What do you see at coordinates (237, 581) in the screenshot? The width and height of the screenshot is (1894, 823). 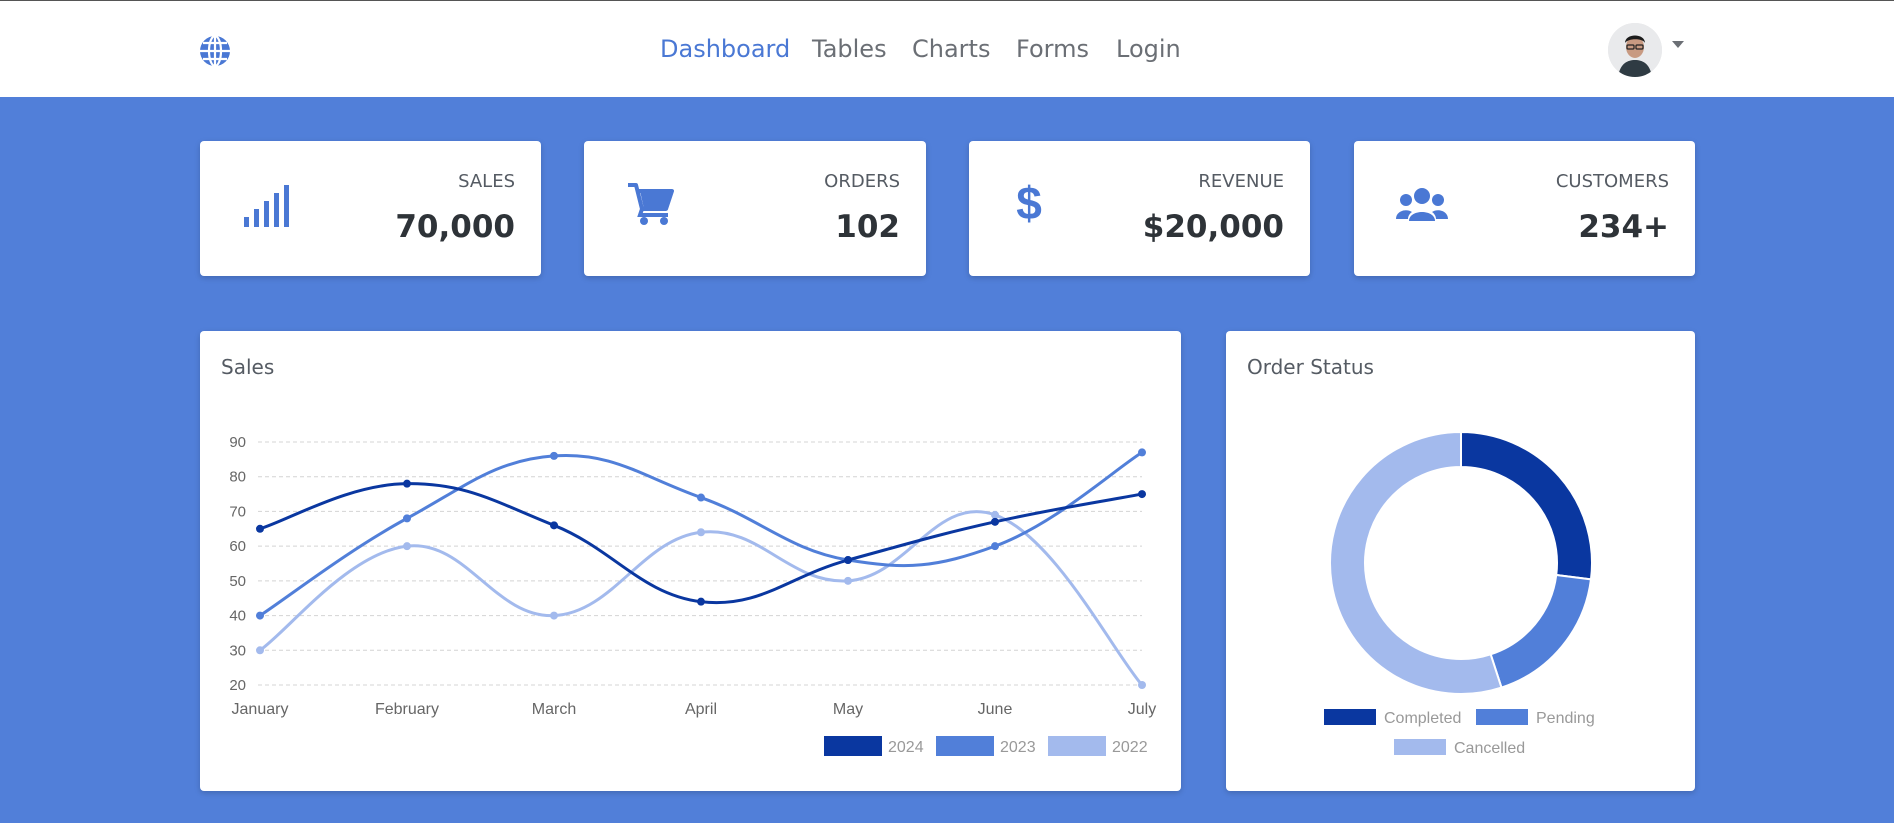 I see `y-tick-label: 50` at bounding box center [237, 581].